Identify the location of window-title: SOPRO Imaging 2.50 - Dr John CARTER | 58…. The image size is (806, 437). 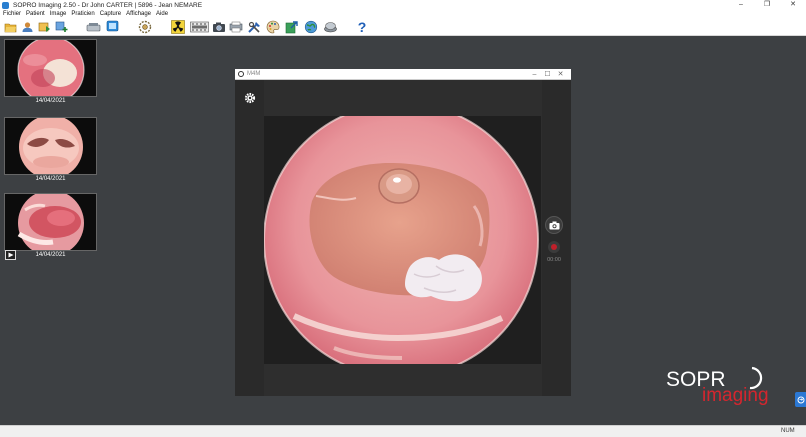
(108, 5).